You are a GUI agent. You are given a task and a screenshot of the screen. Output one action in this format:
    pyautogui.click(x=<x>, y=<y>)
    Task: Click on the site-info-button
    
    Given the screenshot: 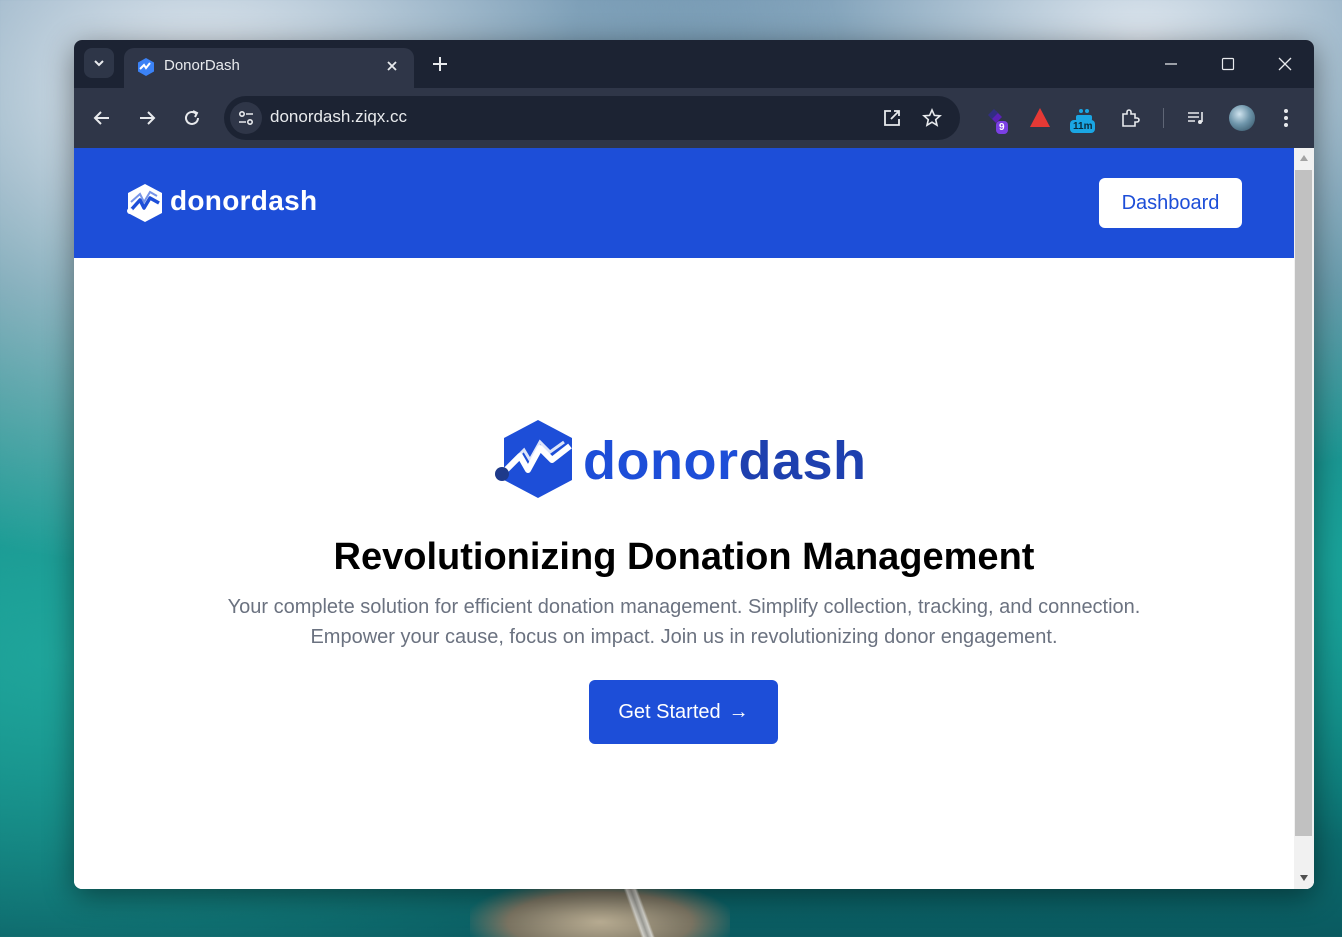 What is the action you would take?
    pyautogui.click(x=246, y=118)
    